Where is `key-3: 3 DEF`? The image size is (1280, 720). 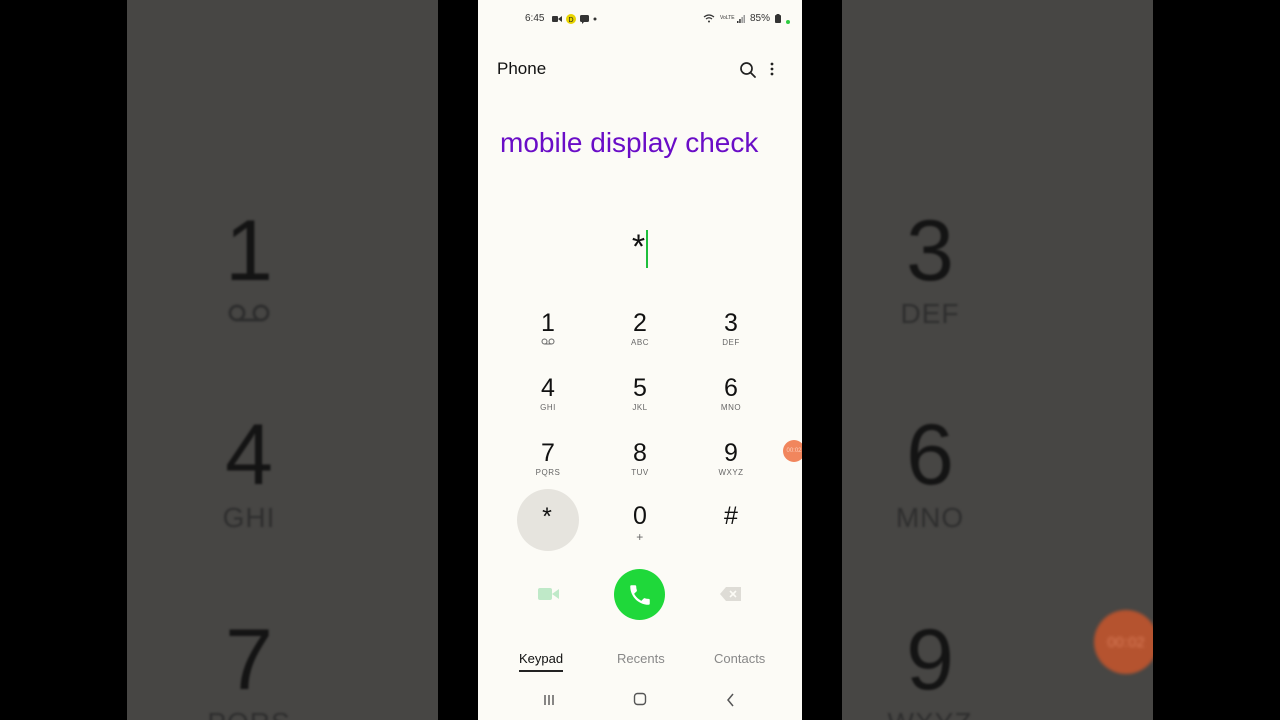 key-3: 3 DEF is located at coordinates (731, 338).